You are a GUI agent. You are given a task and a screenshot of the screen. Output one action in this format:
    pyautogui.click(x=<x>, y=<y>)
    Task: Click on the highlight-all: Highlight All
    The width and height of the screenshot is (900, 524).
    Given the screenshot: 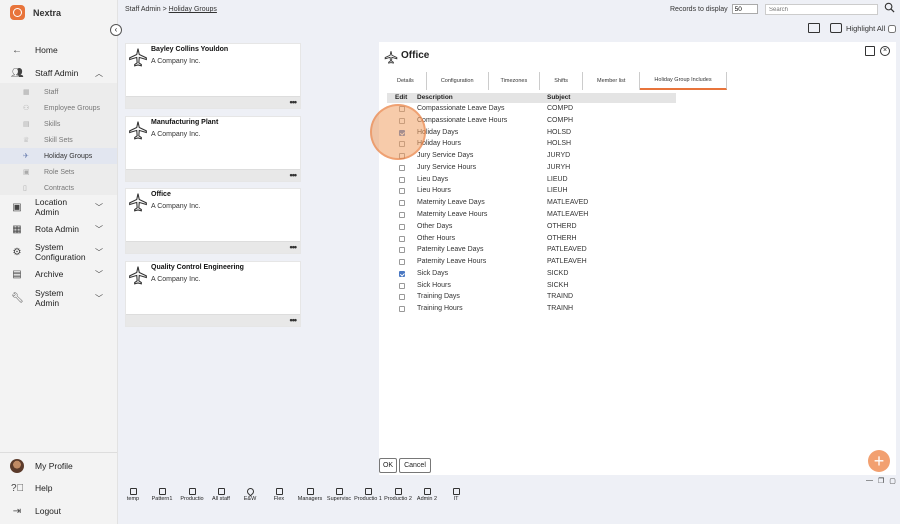 What is the action you would take?
    pyautogui.click(x=871, y=28)
    